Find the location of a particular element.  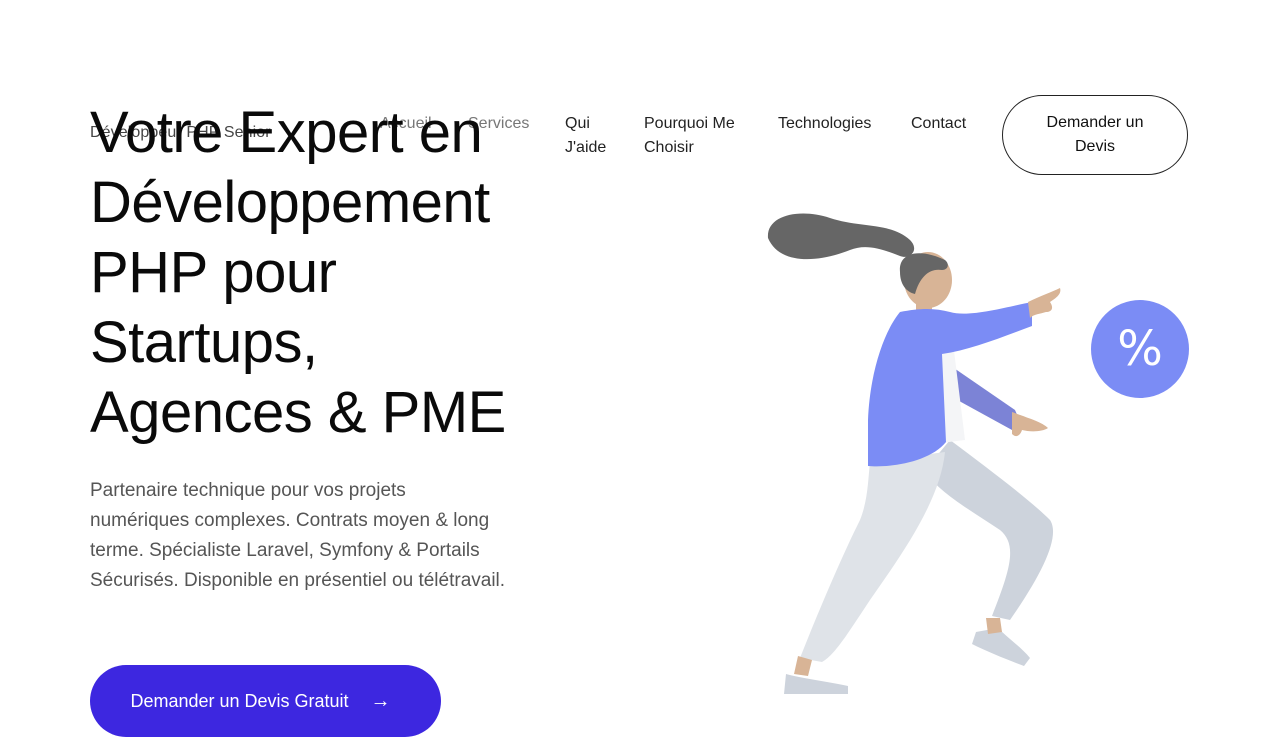

hair-ponytail is located at coordinates (841, 236).